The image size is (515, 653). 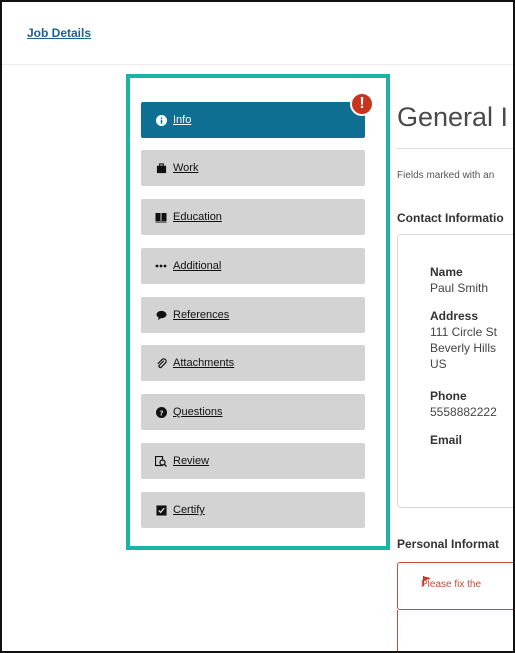 What do you see at coordinates (253, 168) in the screenshot?
I see `nav-item-work: Work` at bounding box center [253, 168].